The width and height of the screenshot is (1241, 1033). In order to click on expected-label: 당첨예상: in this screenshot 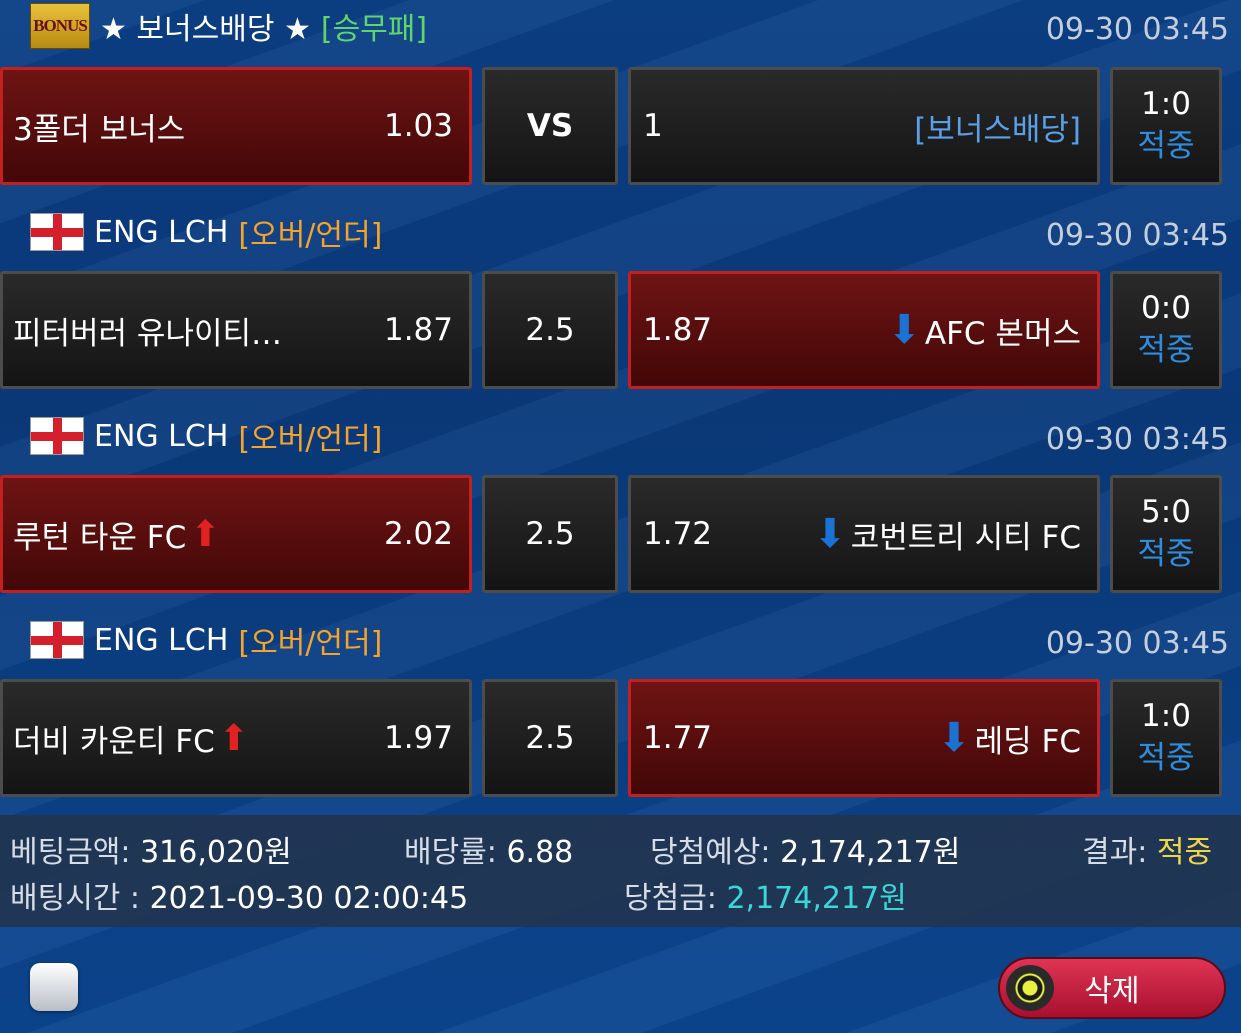, I will do `click(710, 852)`.